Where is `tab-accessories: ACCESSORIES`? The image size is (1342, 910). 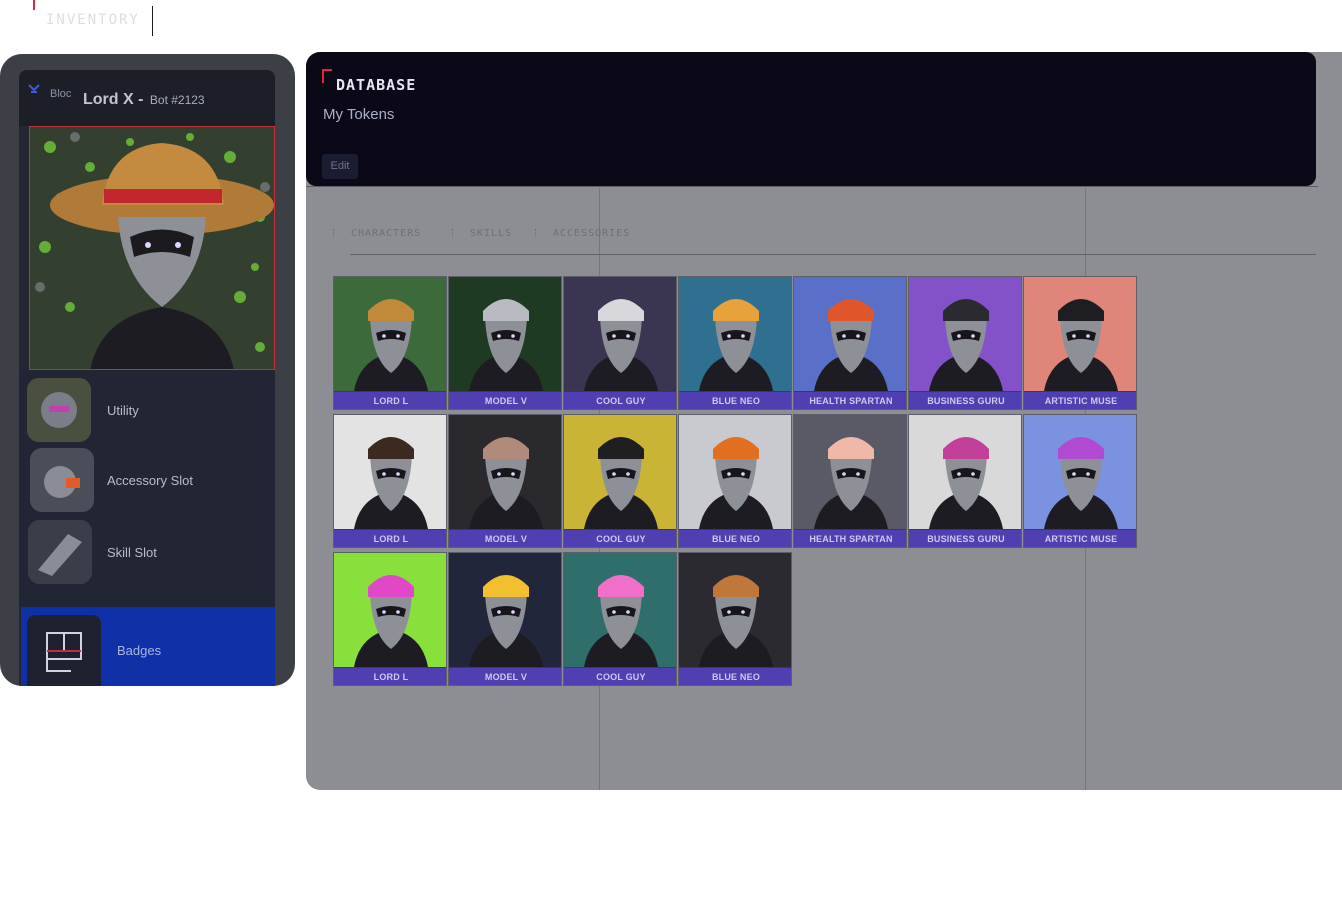 tab-accessories: ACCESSORIES is located at coordinates (583, 233).